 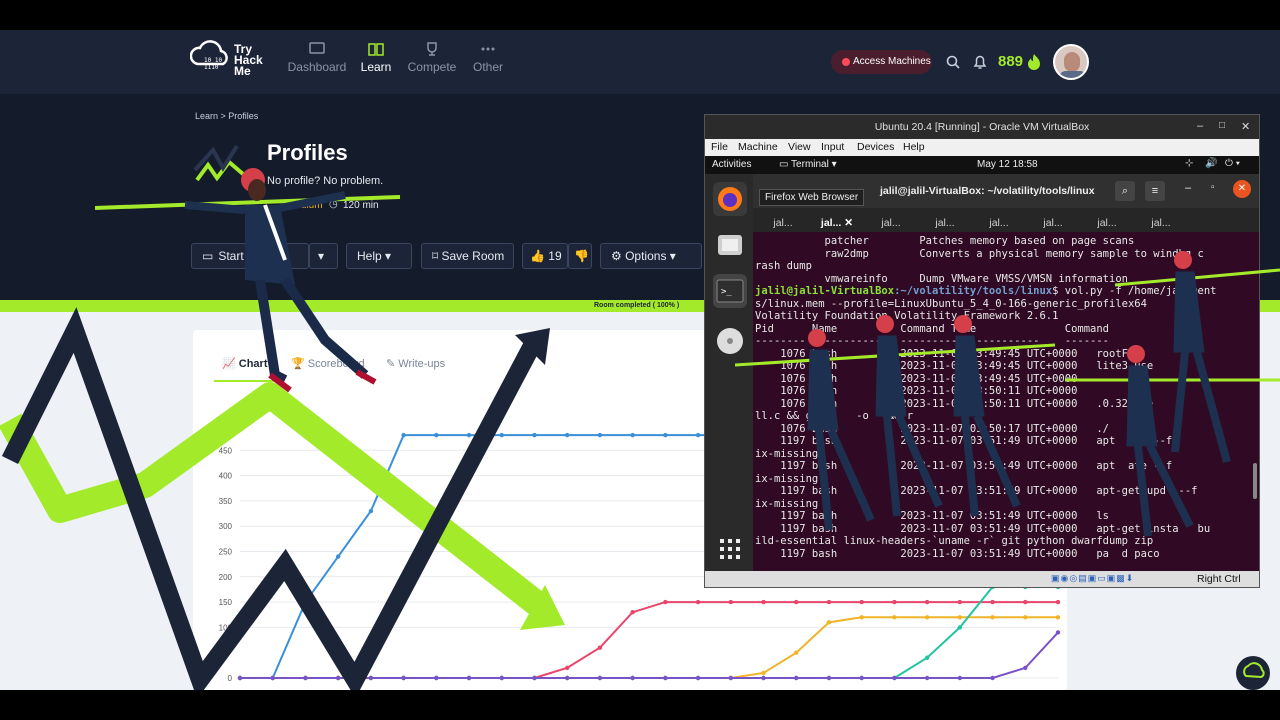 I want to click on volume-icon: 🔊, so click(x=1211, y=163).